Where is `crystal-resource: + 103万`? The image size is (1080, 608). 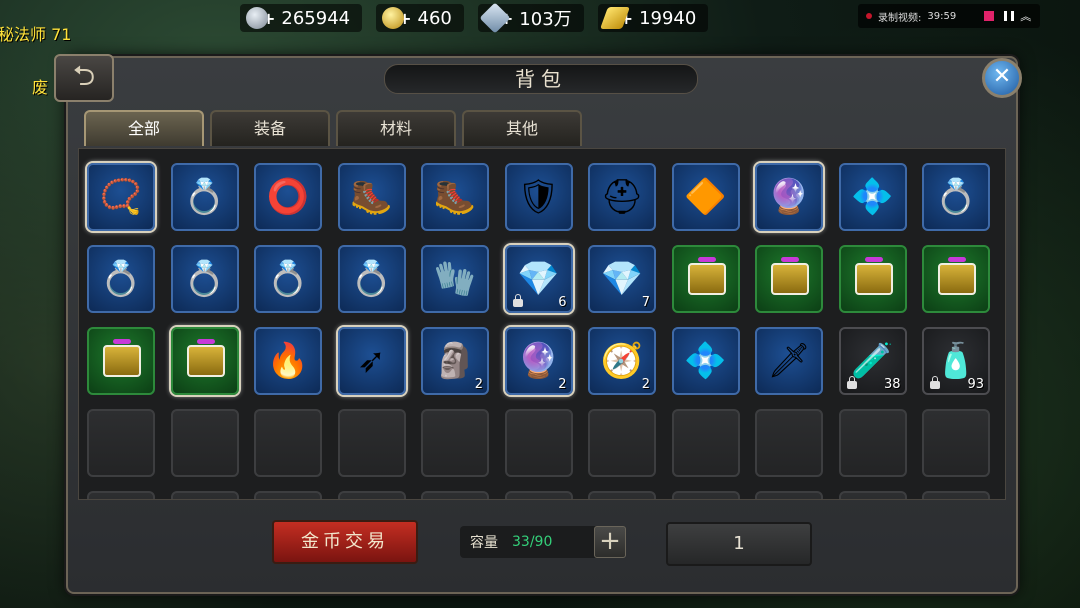
crystal-resource: + 103万 is located at coordinates (530, 18).